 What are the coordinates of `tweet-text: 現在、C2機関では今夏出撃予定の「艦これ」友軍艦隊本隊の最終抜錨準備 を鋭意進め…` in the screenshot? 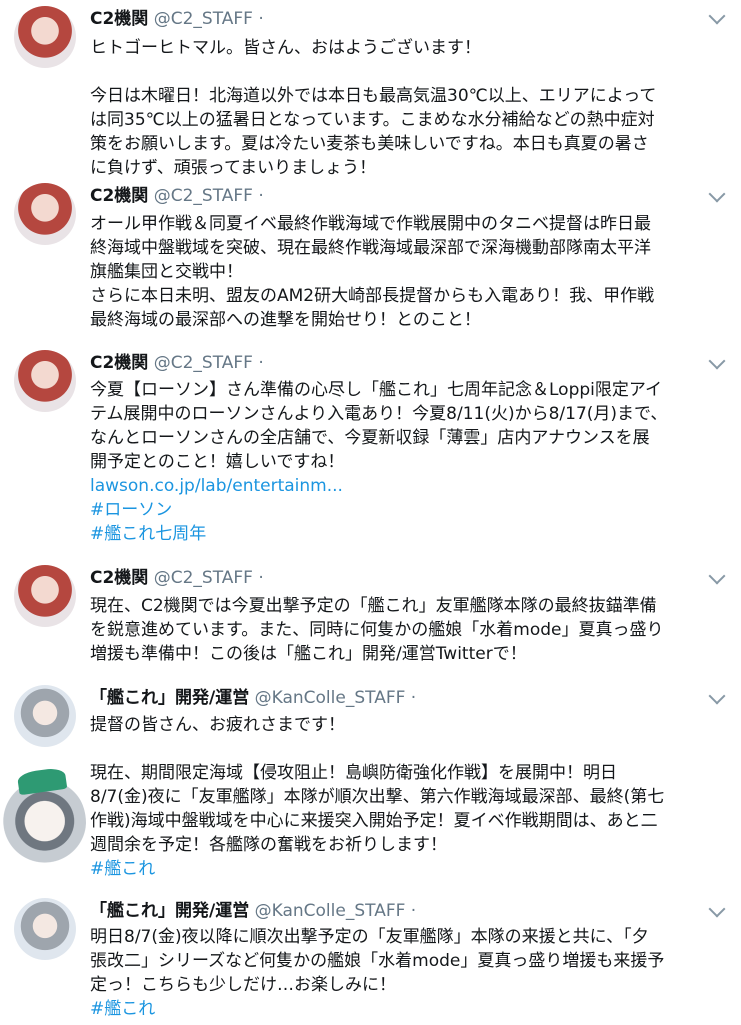 It's located at (377, 630).